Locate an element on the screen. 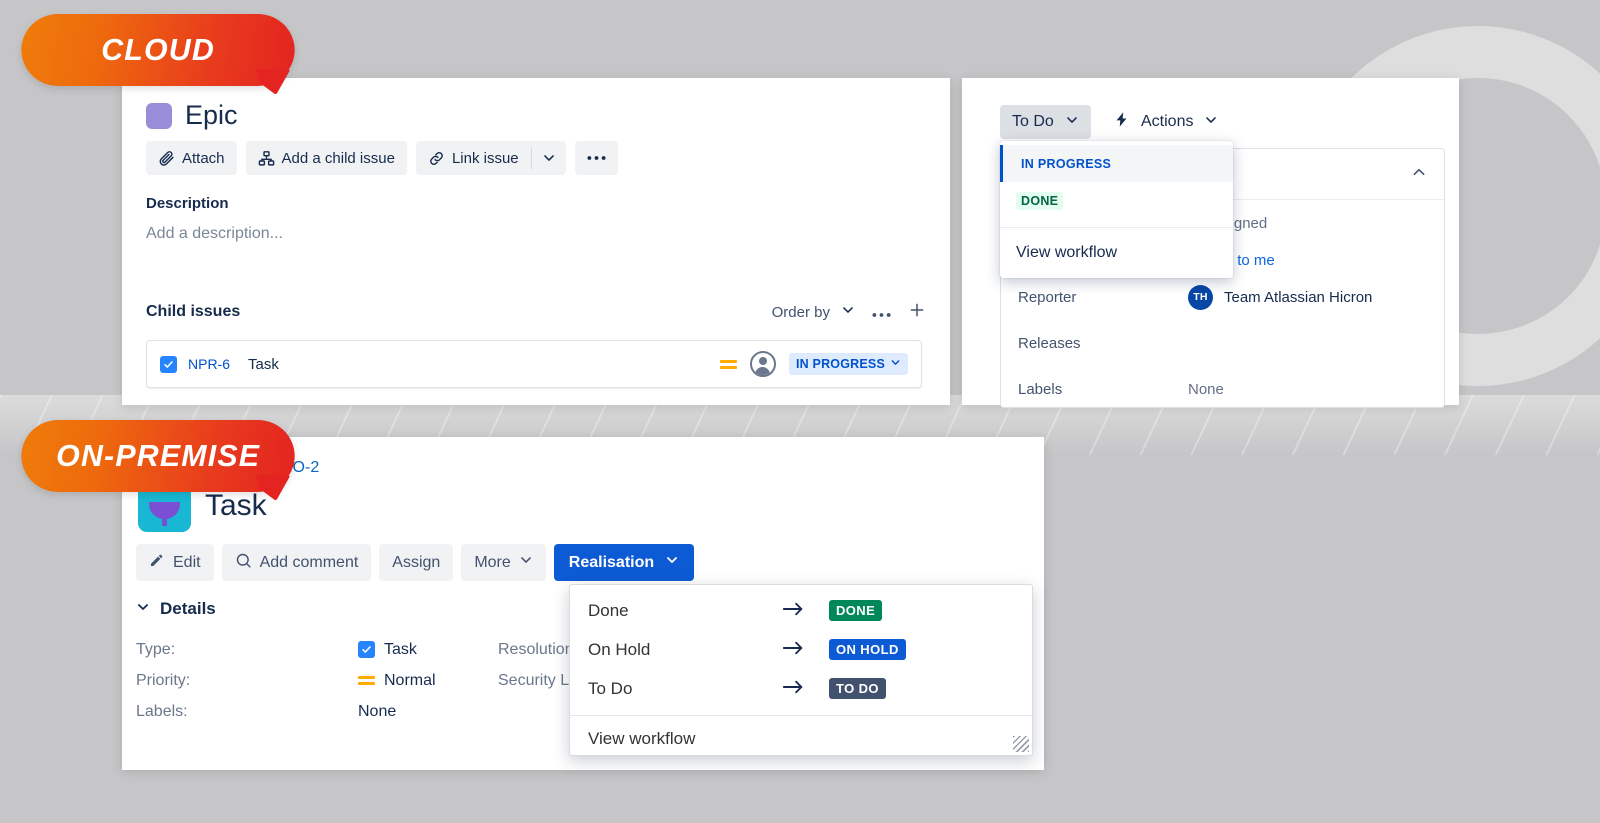 The image size is (1600, 823). link-issue-split-button: Link issue is located at coordinates (490, 158).